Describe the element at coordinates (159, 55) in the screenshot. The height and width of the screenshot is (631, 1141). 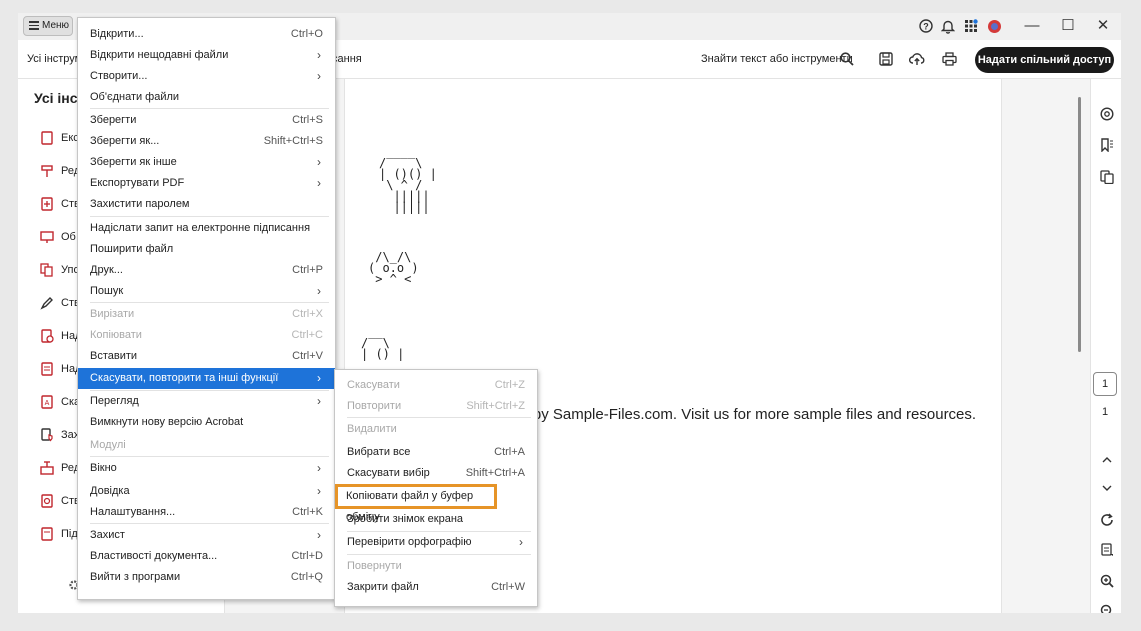
I see `menu-item-label: Відкрити нещодавні файли` at that location.